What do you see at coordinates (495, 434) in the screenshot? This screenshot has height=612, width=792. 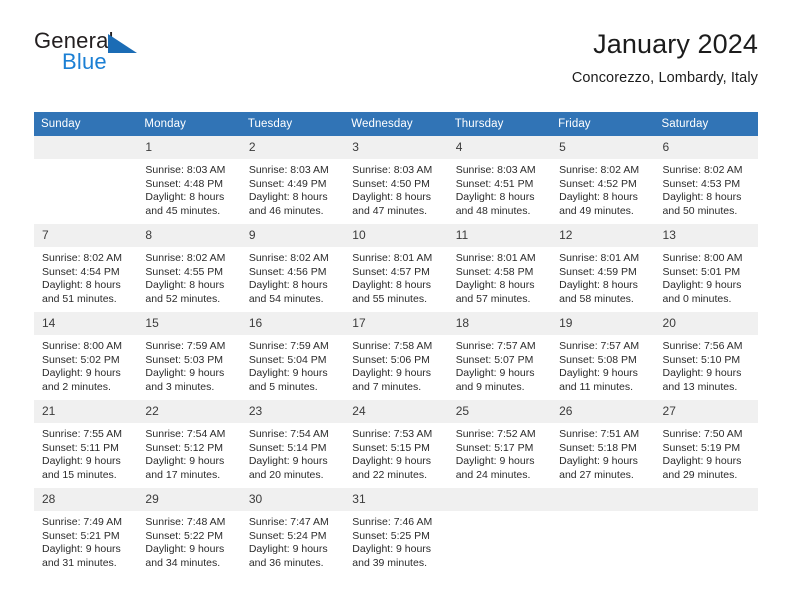 I see `sunrise-text: Sunrise: 7:52 AM` at bounding box center [495, 434].